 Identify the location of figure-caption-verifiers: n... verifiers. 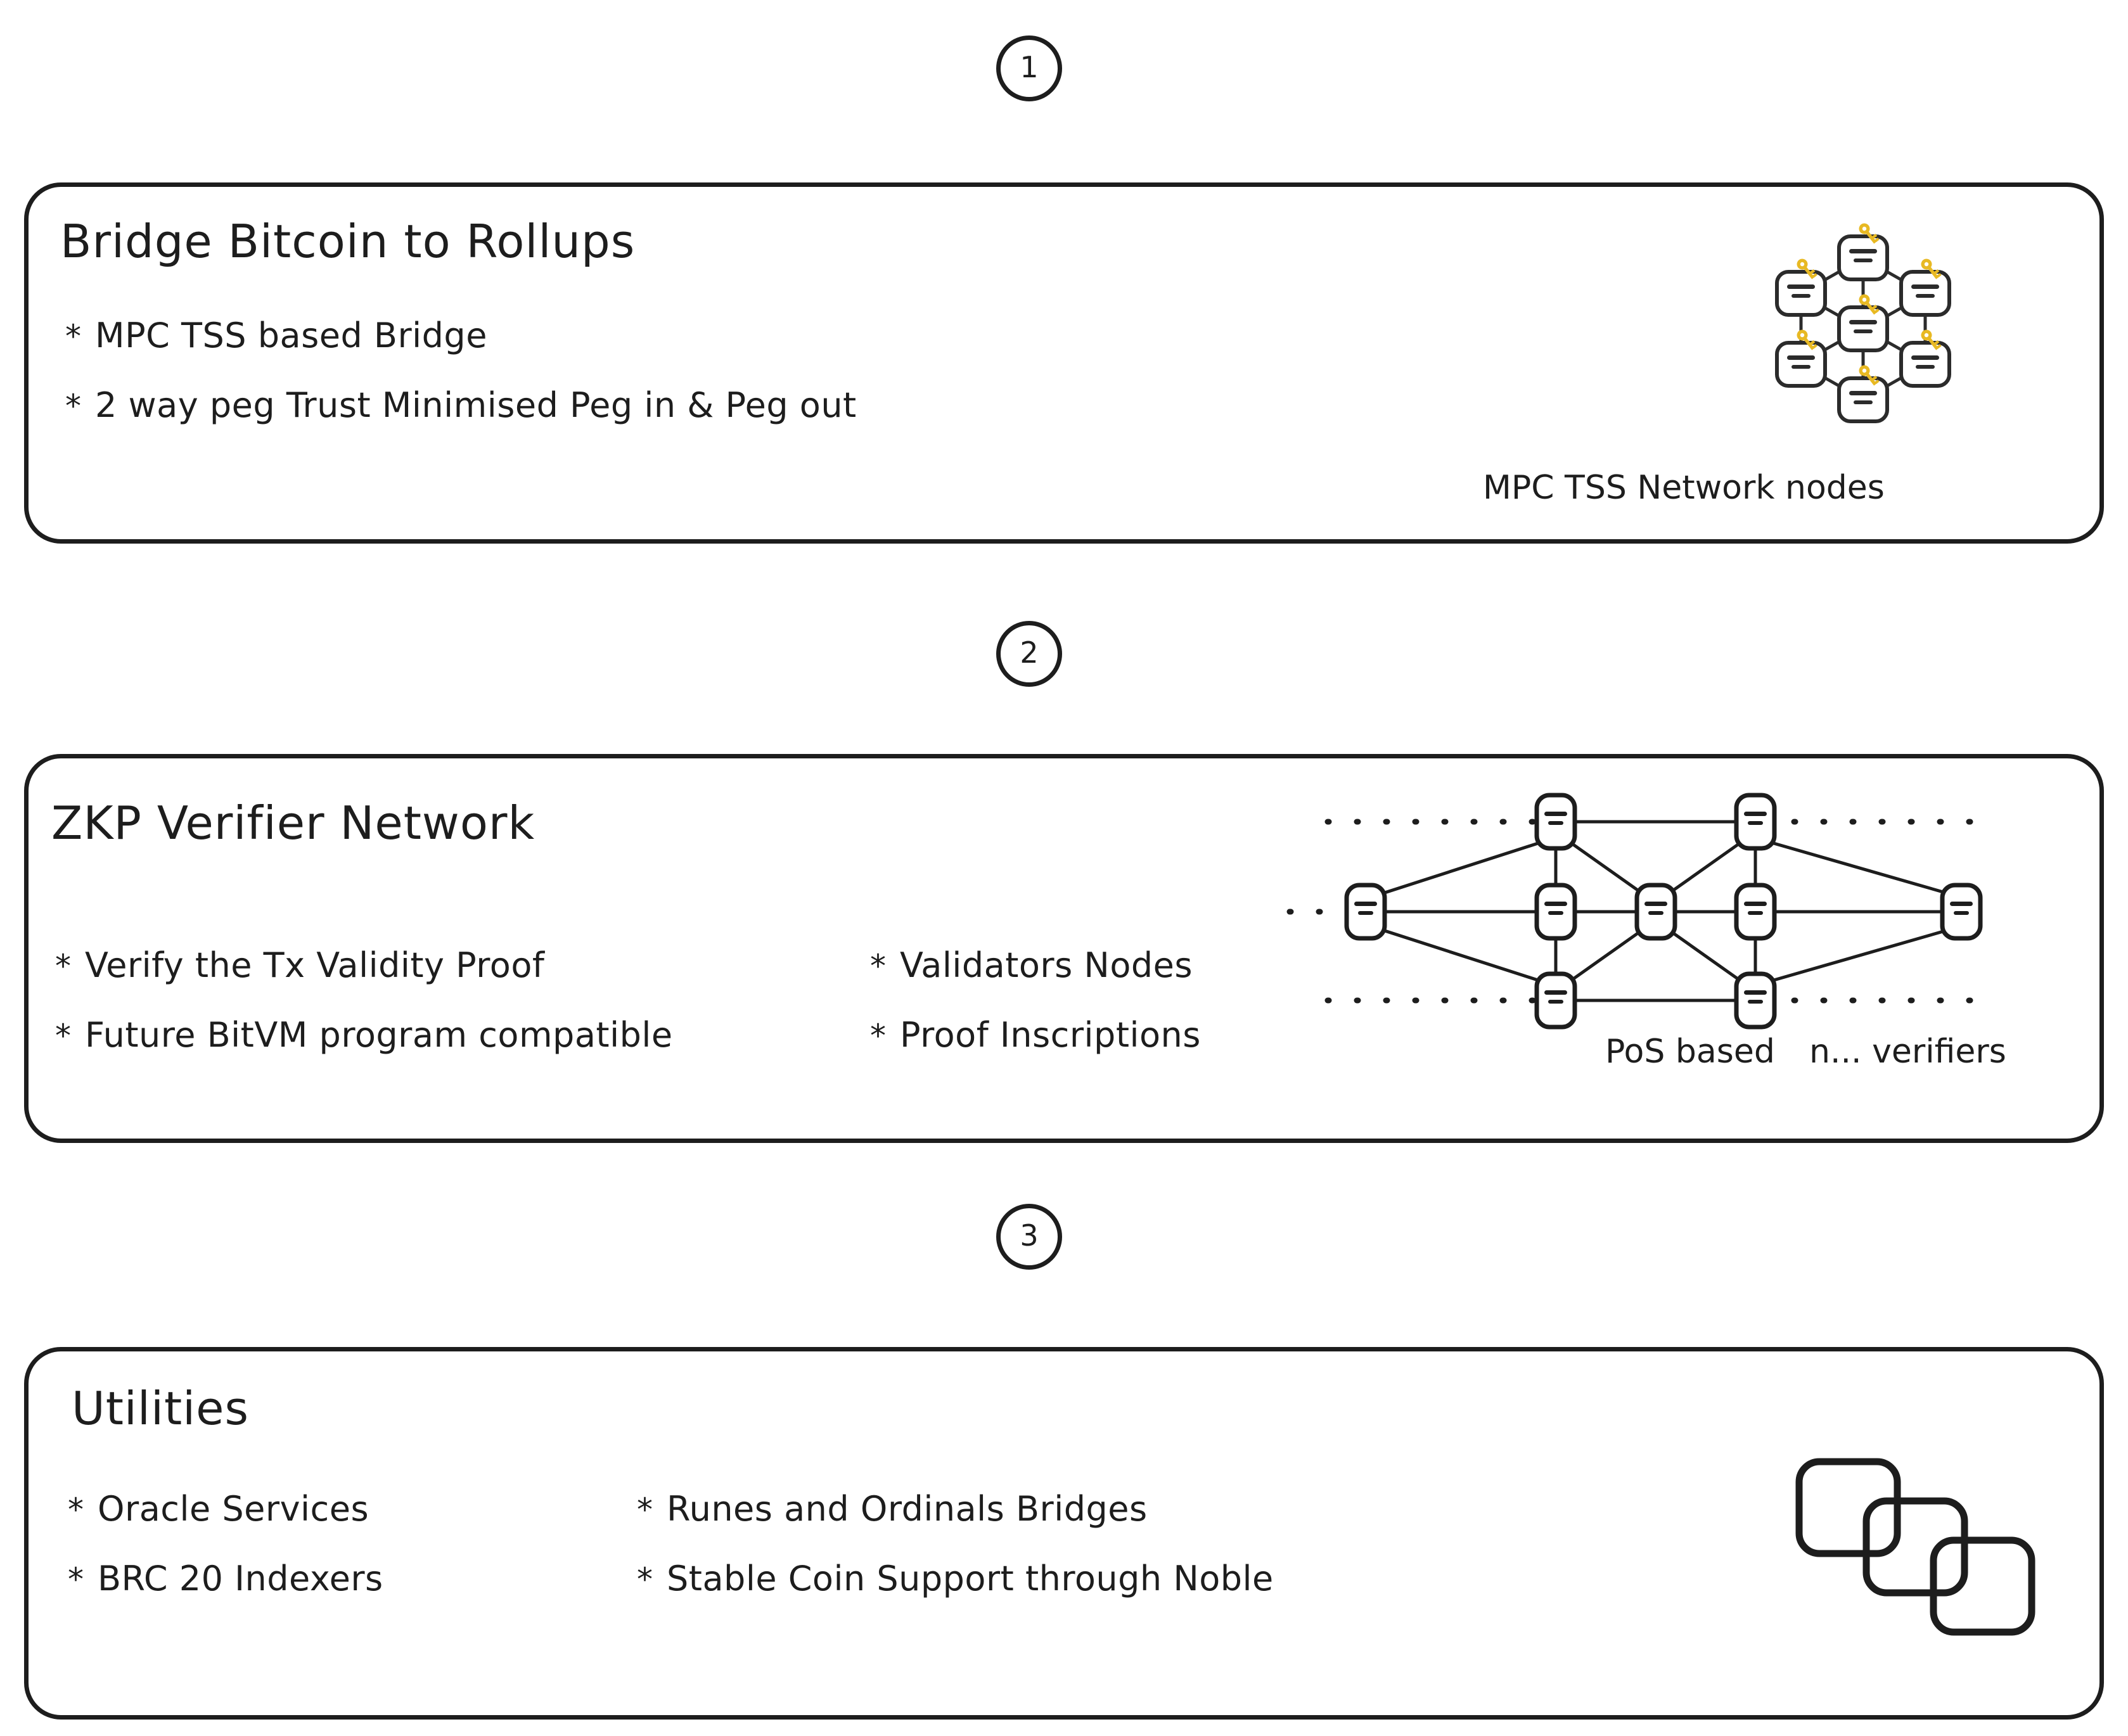
(1907, 1052).